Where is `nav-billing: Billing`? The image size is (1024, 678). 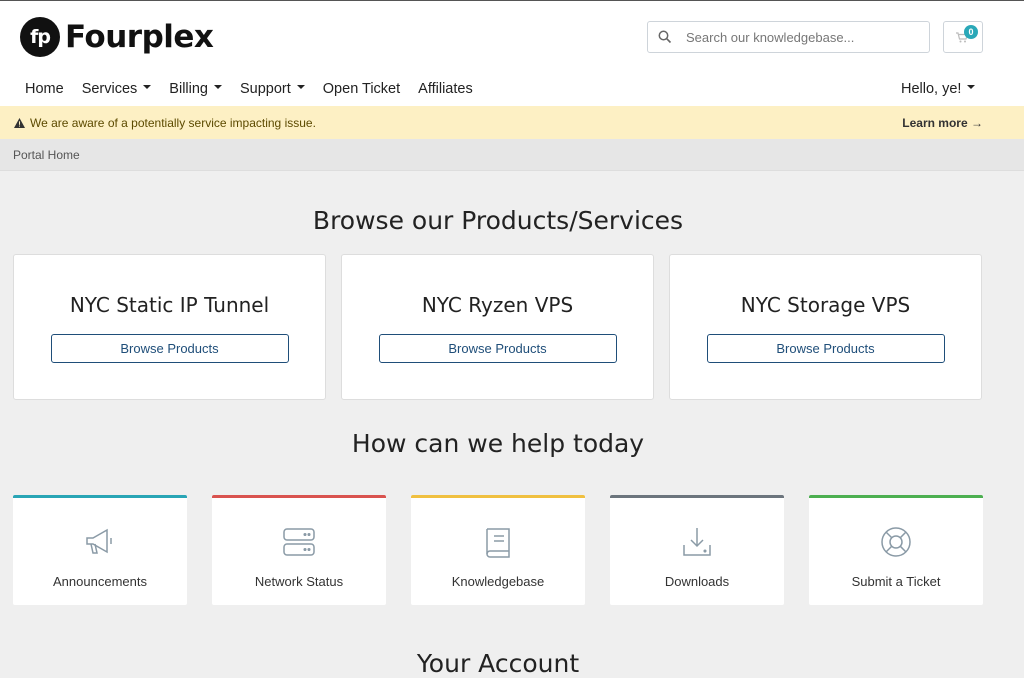
nav-billing: Billing is located at coordinates (195, 89).